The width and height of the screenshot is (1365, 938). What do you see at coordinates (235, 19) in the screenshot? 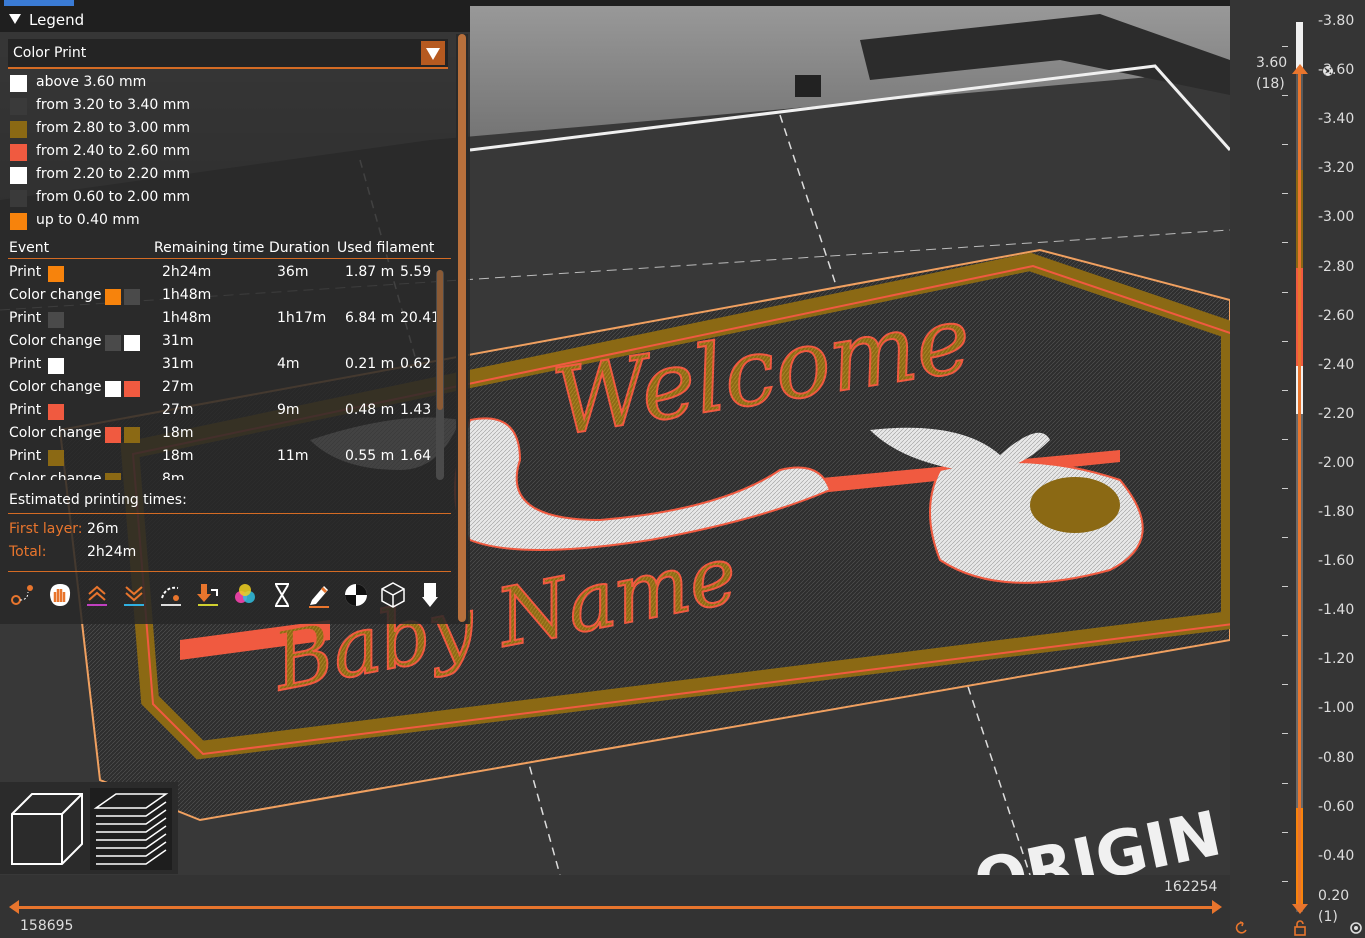
I see `legend-header: Legend` at bounding box center [235, 19].